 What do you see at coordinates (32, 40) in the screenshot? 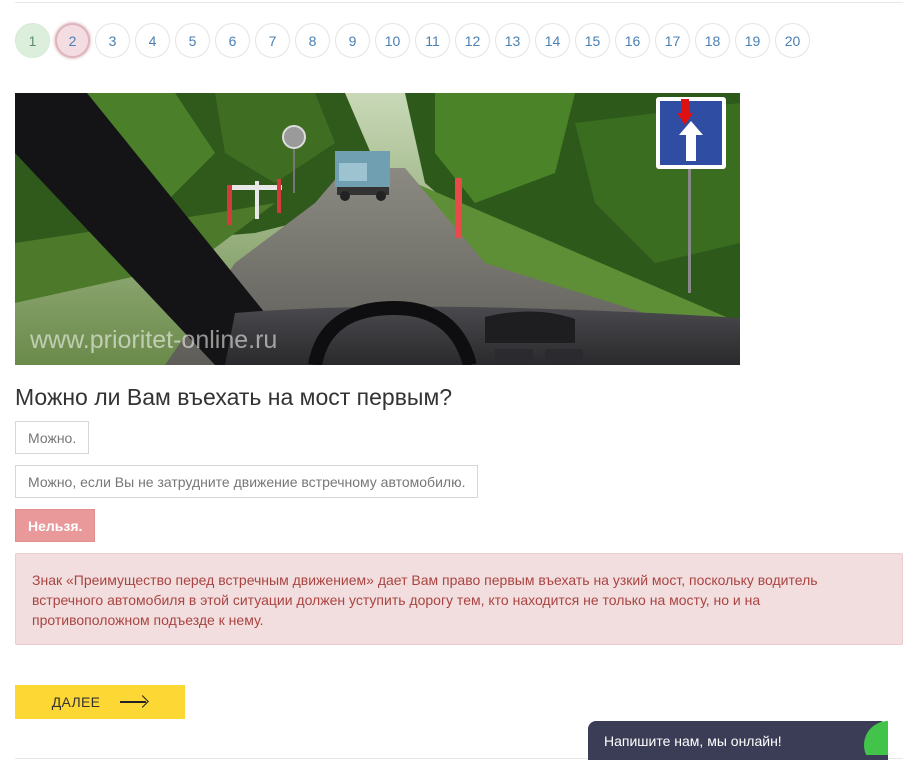
I see `page-button-1: 1` at bounding box center [32, 40].